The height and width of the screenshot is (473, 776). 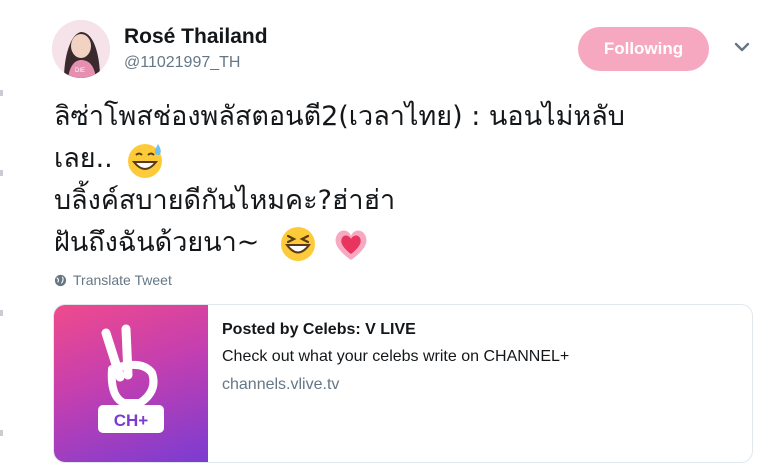 I want to click on chevron-down-icon, so click(x=742, y=47).